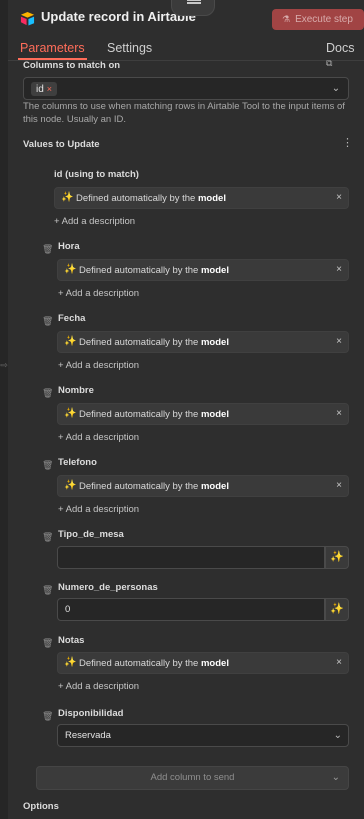  Describe the element at coordinates (49, 89) in the screenshot. I see `remove-chip-icon: ×` at that location.